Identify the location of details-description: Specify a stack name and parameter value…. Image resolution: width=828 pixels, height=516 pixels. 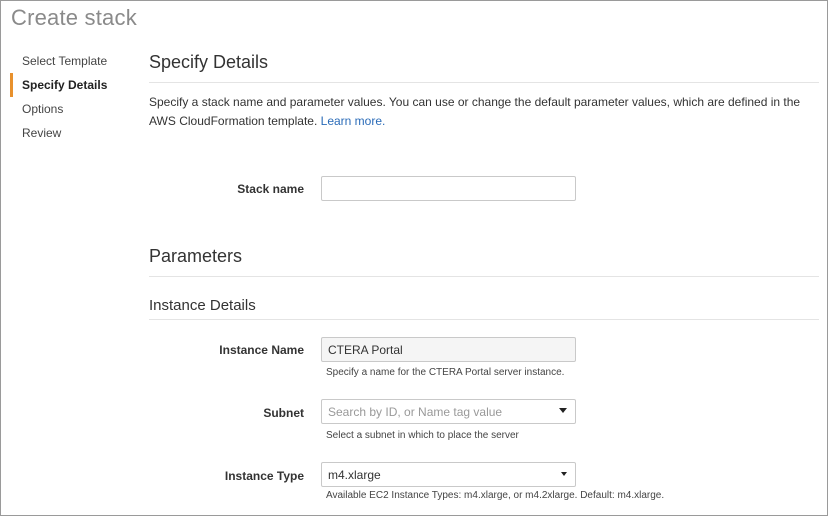
(484, 112).